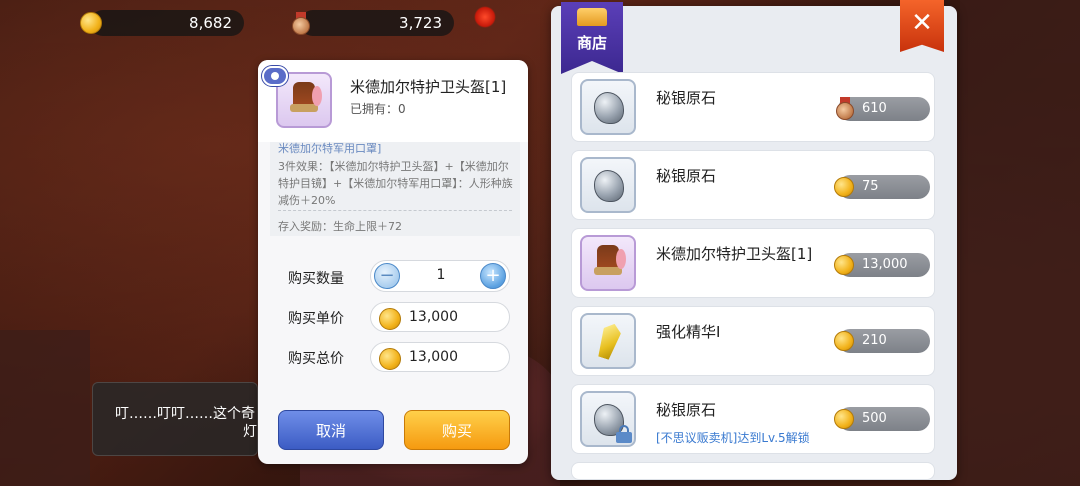  What do you see at coordinates (734, 254) in the screenshot?
I see `item-name: 米德加尔特护卫头盔[1]` at bounding box center [734, 254].